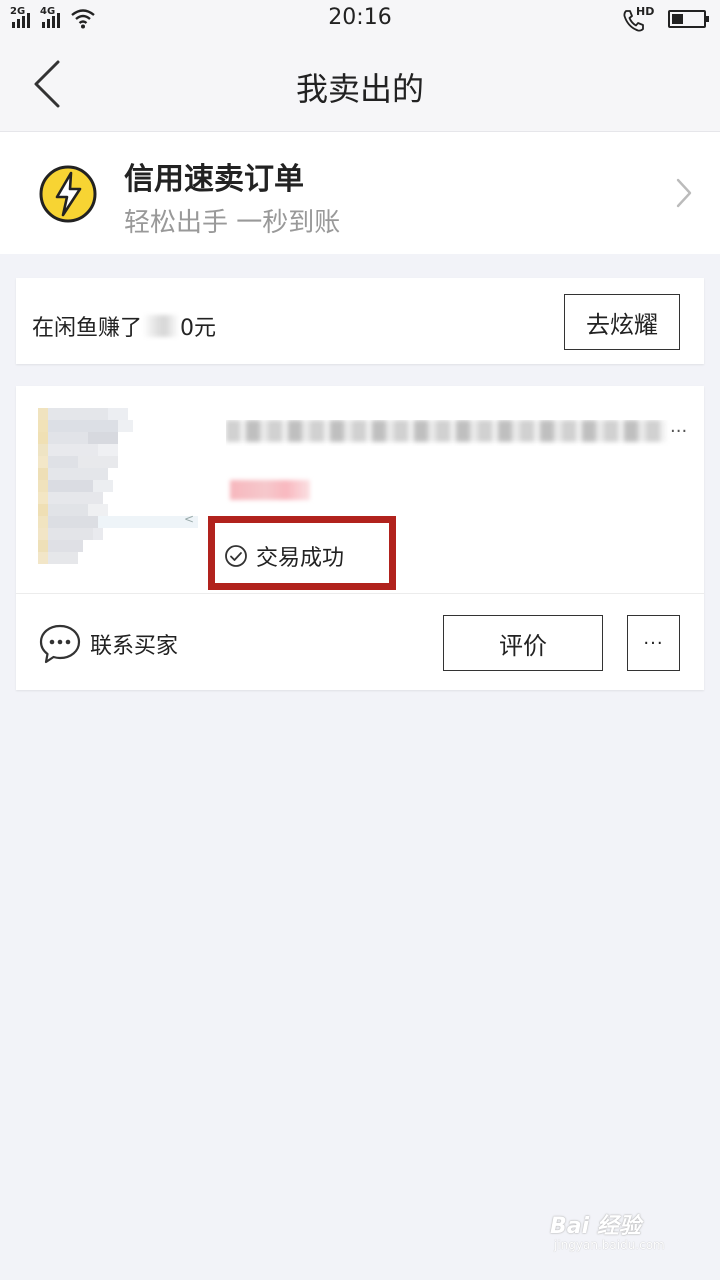 The height and width of the screenshot is (1280, 720). What do you see at coordinates (68, 194) in the screenshot?
I see `lightning-bolt-icon` at bounding box center [68, 194].